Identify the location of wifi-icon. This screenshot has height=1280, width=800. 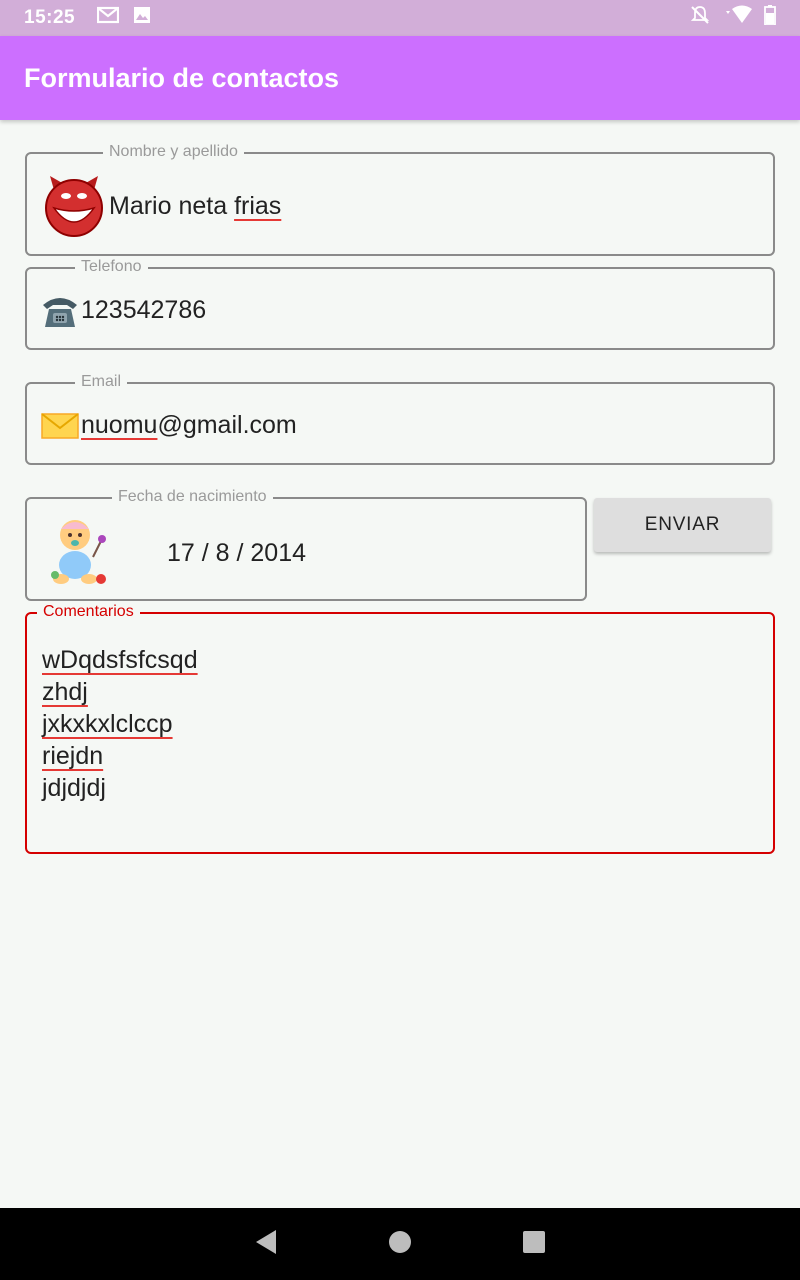
(737, 18).